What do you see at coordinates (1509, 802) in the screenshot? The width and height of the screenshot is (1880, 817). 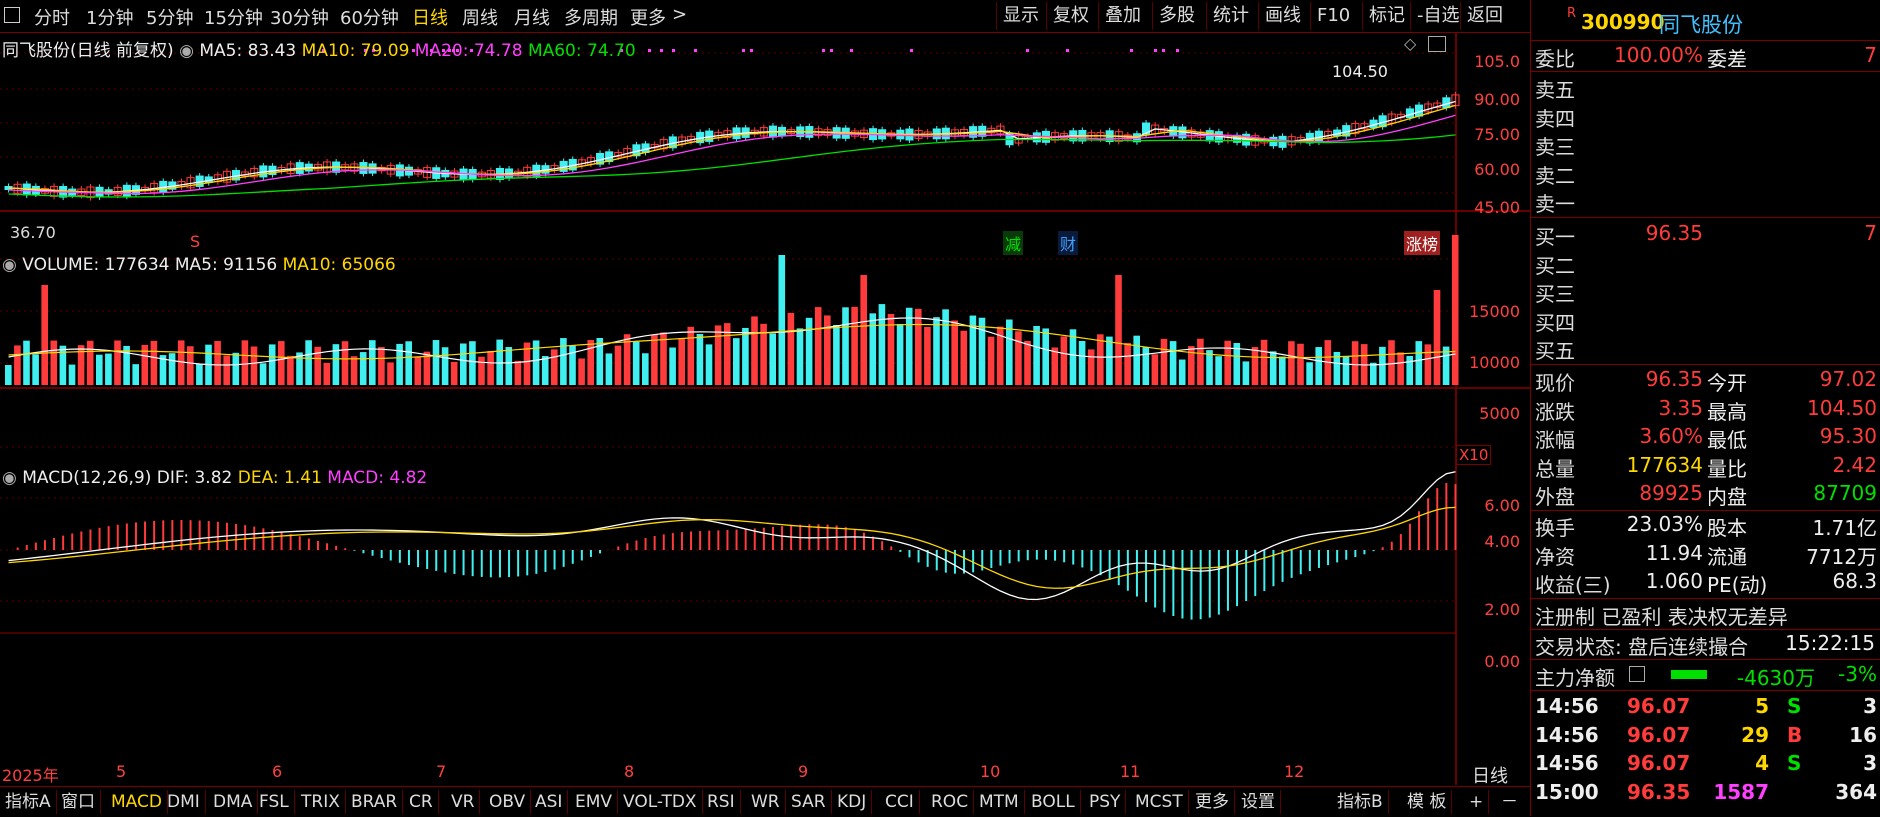 I see `minus-button: －` at bounding box center [1509, 802].